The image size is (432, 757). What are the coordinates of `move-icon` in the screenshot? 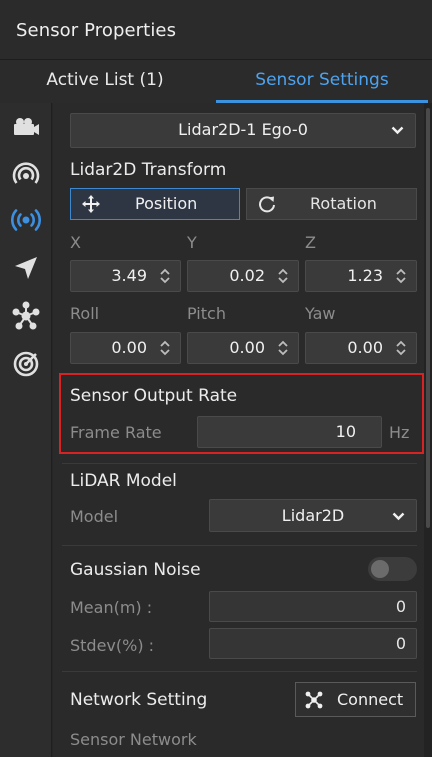 It's located at (91, 204).